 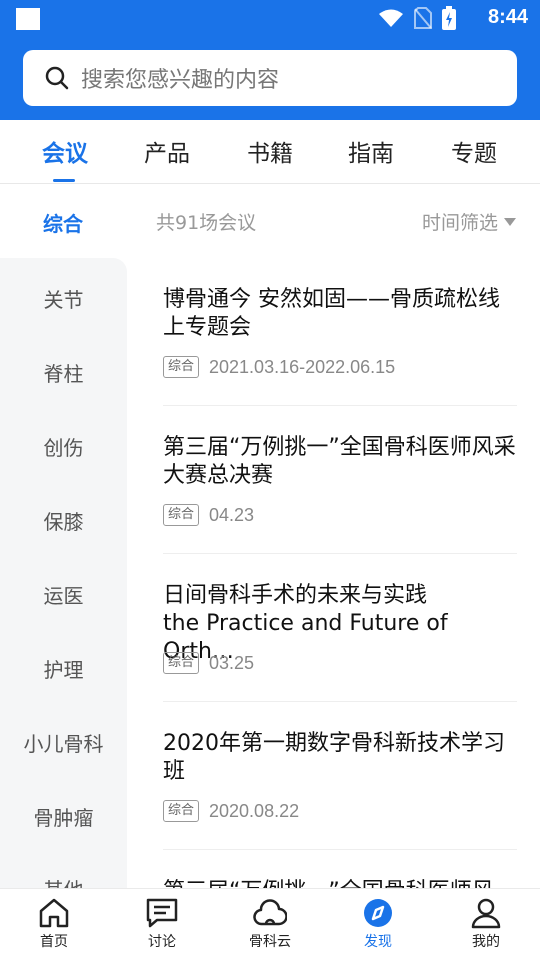 What do you see at coordinates (270, 221) in the screenshot?
I see `filter-row: 综合 共91场会议 时间筛选` at bounding box center [270, 221].